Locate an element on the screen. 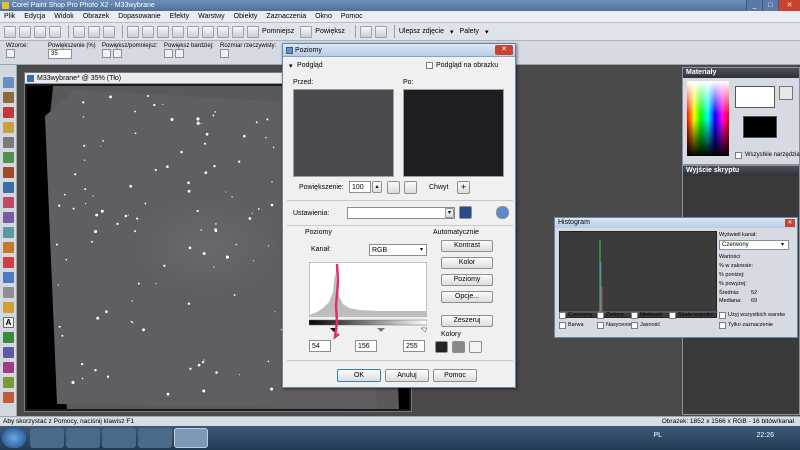  start-button-icon is located at coordinates (14, 438).